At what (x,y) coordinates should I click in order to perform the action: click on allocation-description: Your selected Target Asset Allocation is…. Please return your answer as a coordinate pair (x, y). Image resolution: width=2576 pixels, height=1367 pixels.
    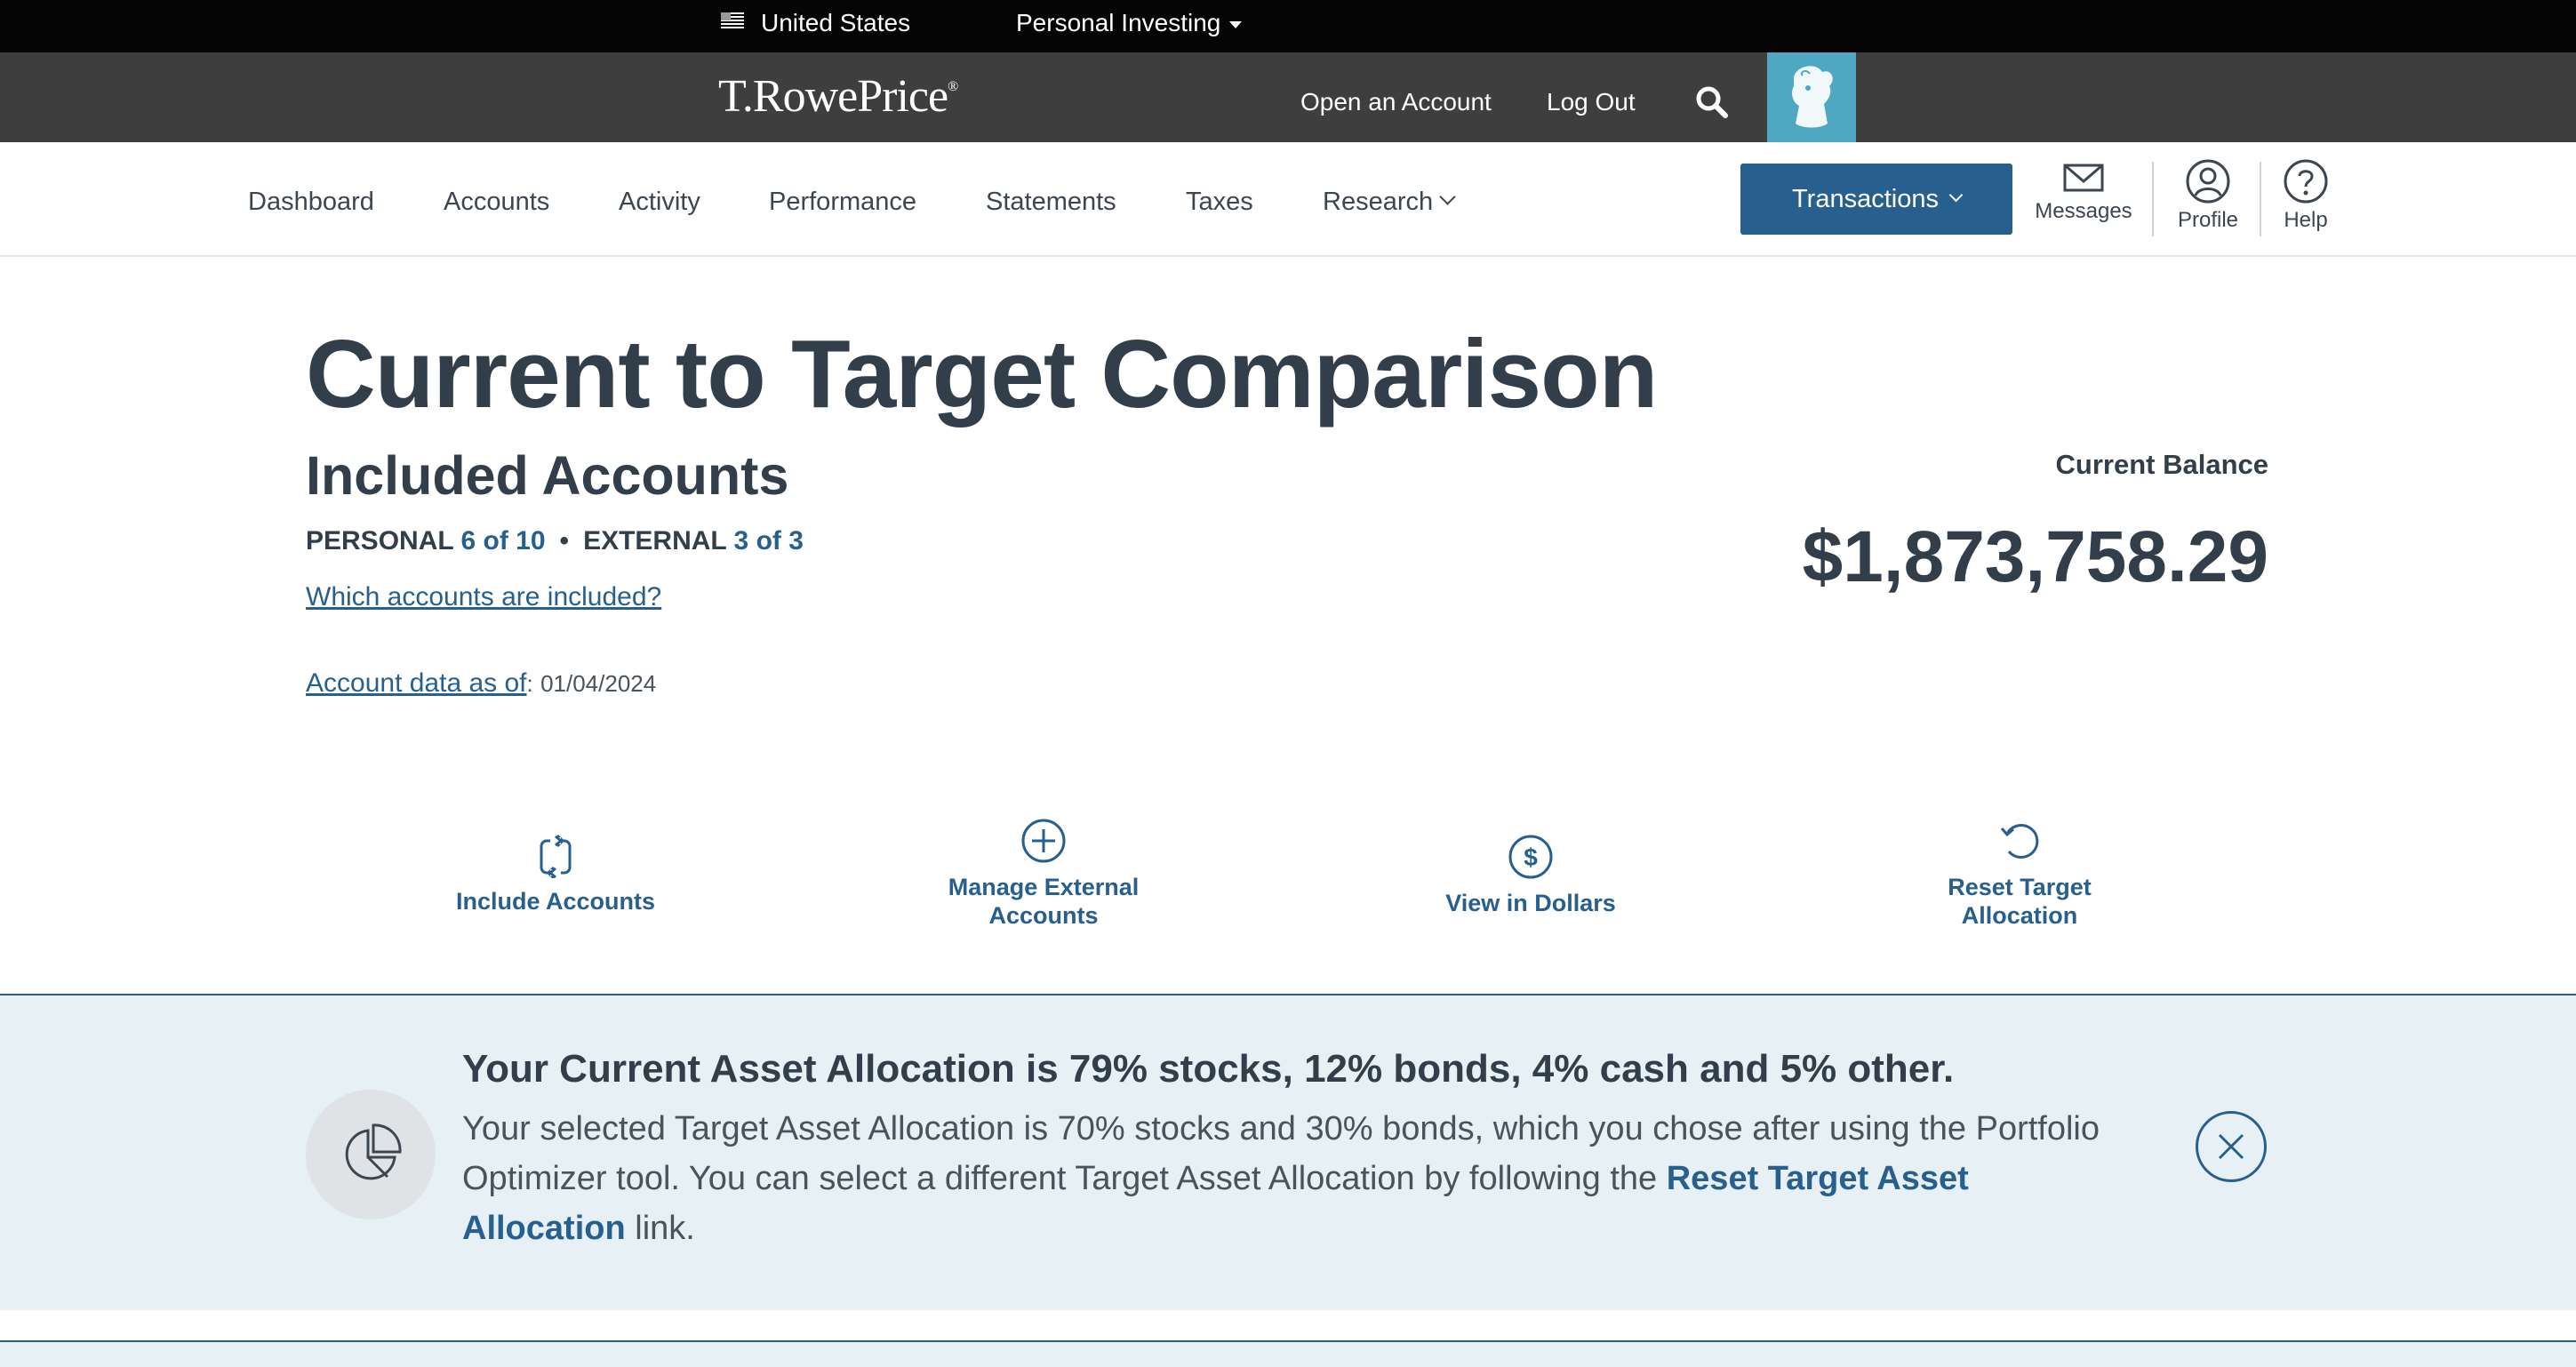
    Looking at the image, I should click on (1297, 1178).